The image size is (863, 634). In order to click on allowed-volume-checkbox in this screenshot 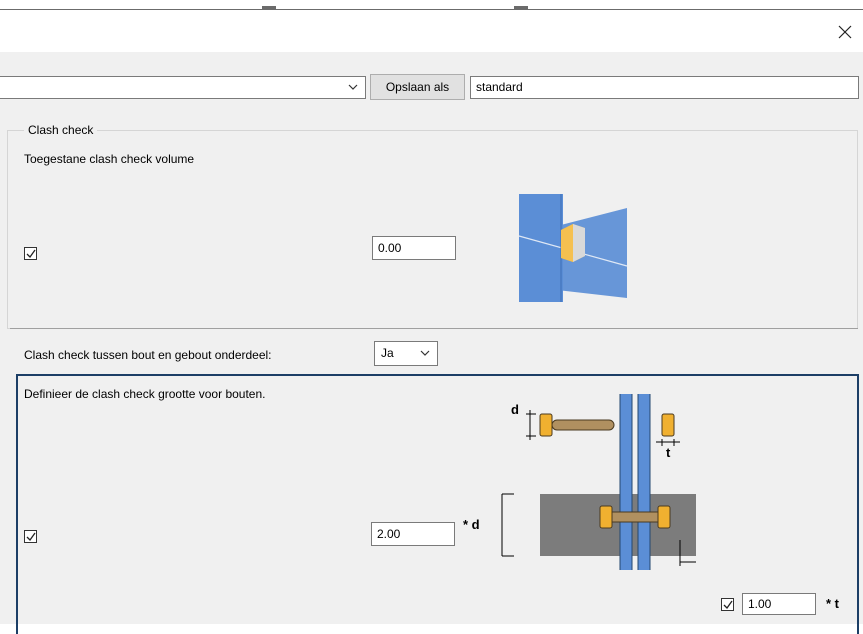, I will do `click(30, 253)`.